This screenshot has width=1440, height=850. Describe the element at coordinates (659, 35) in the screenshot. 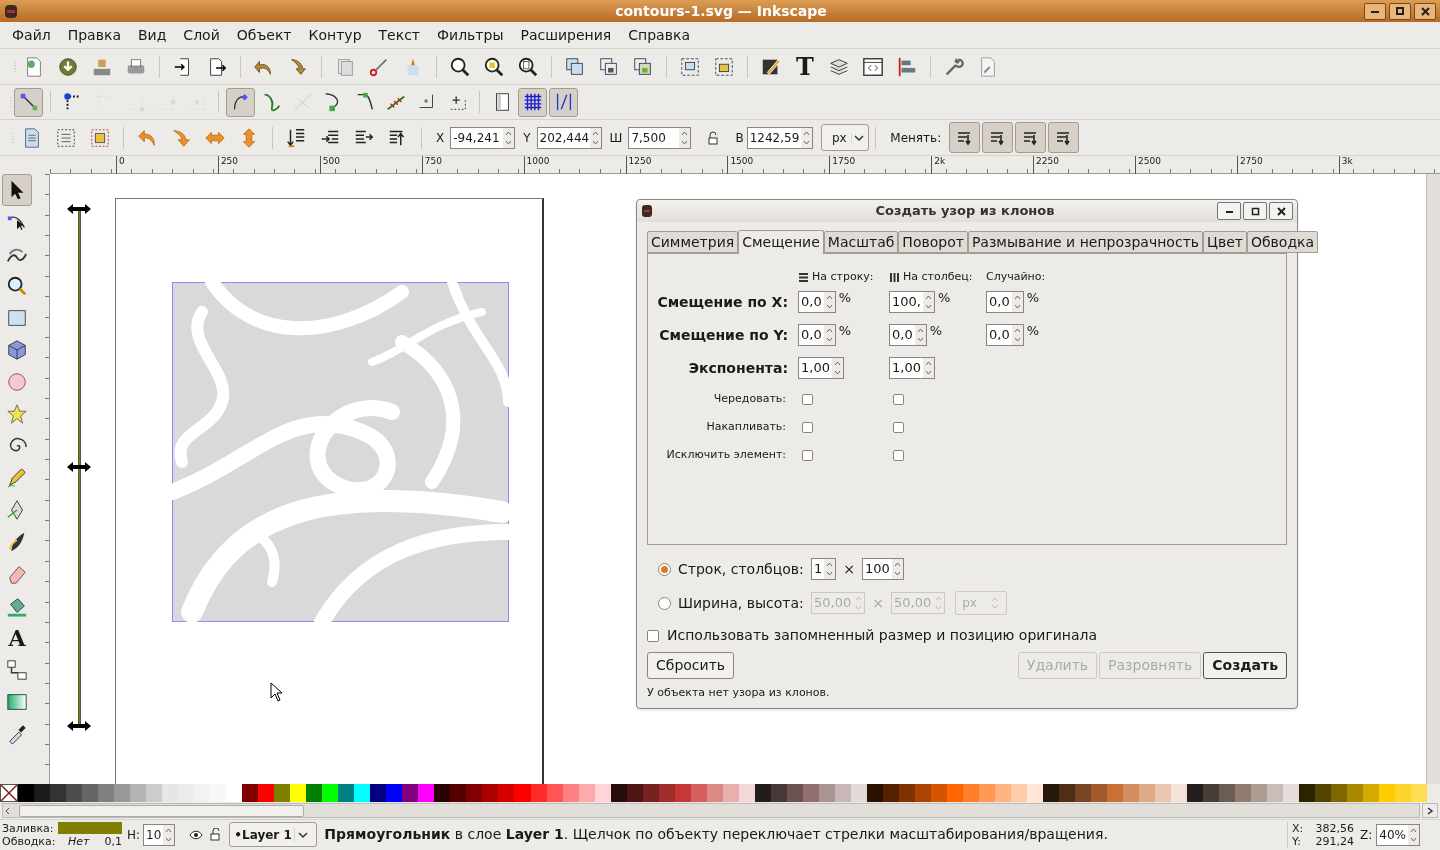

I see `menu-item: Справка` at that location.